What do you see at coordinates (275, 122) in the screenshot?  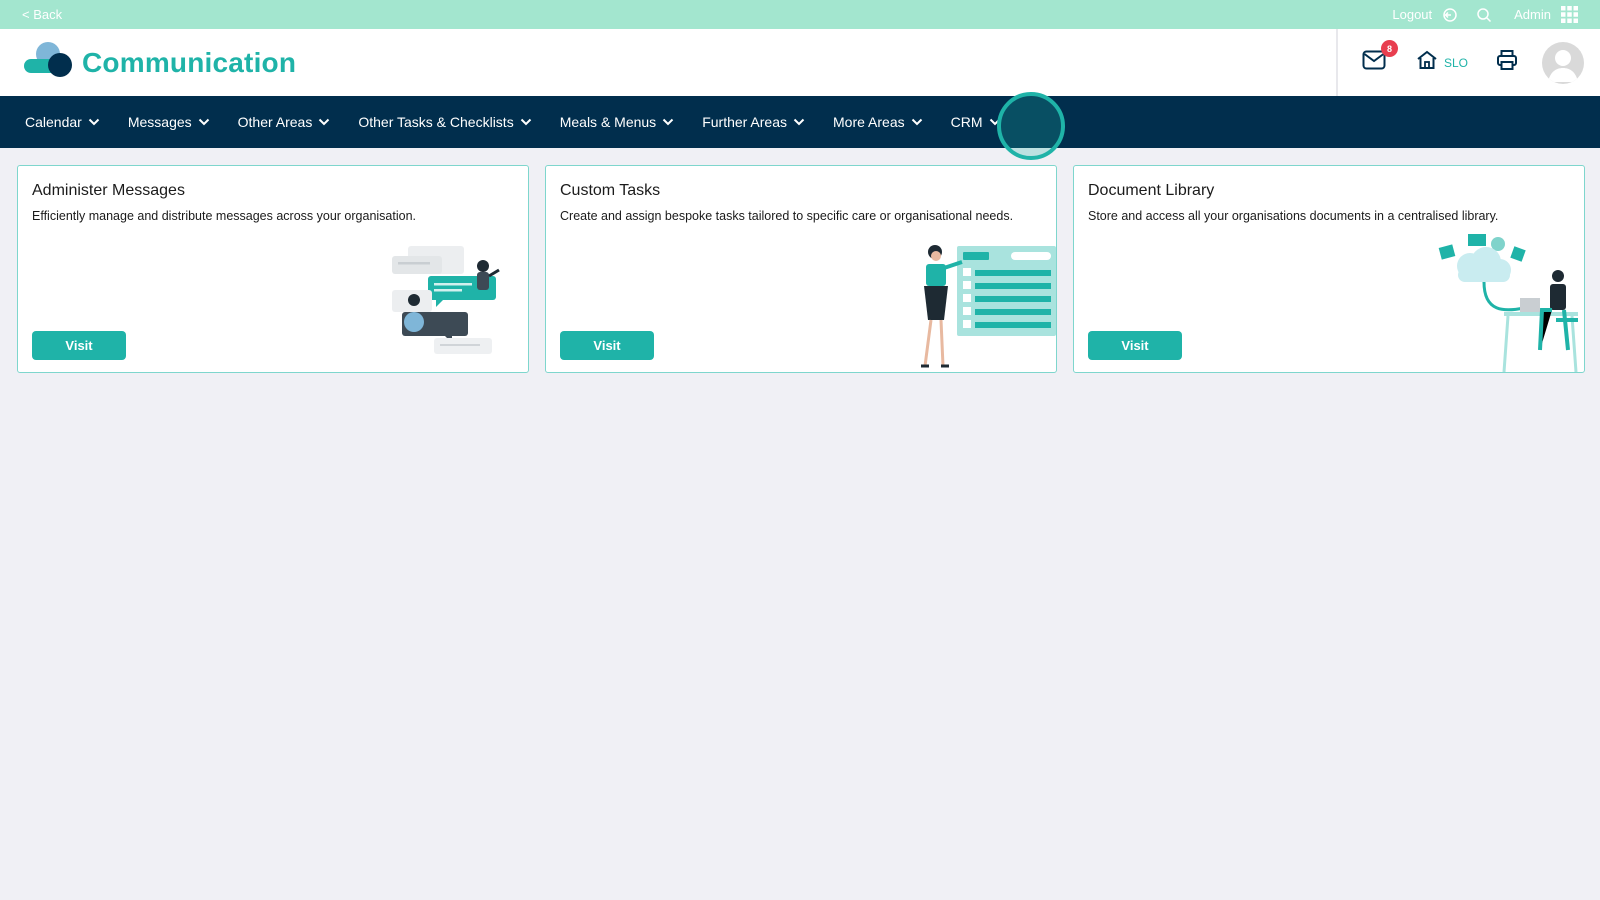 I see `nav-label: Other Areas` at bounding box center [275, 122].